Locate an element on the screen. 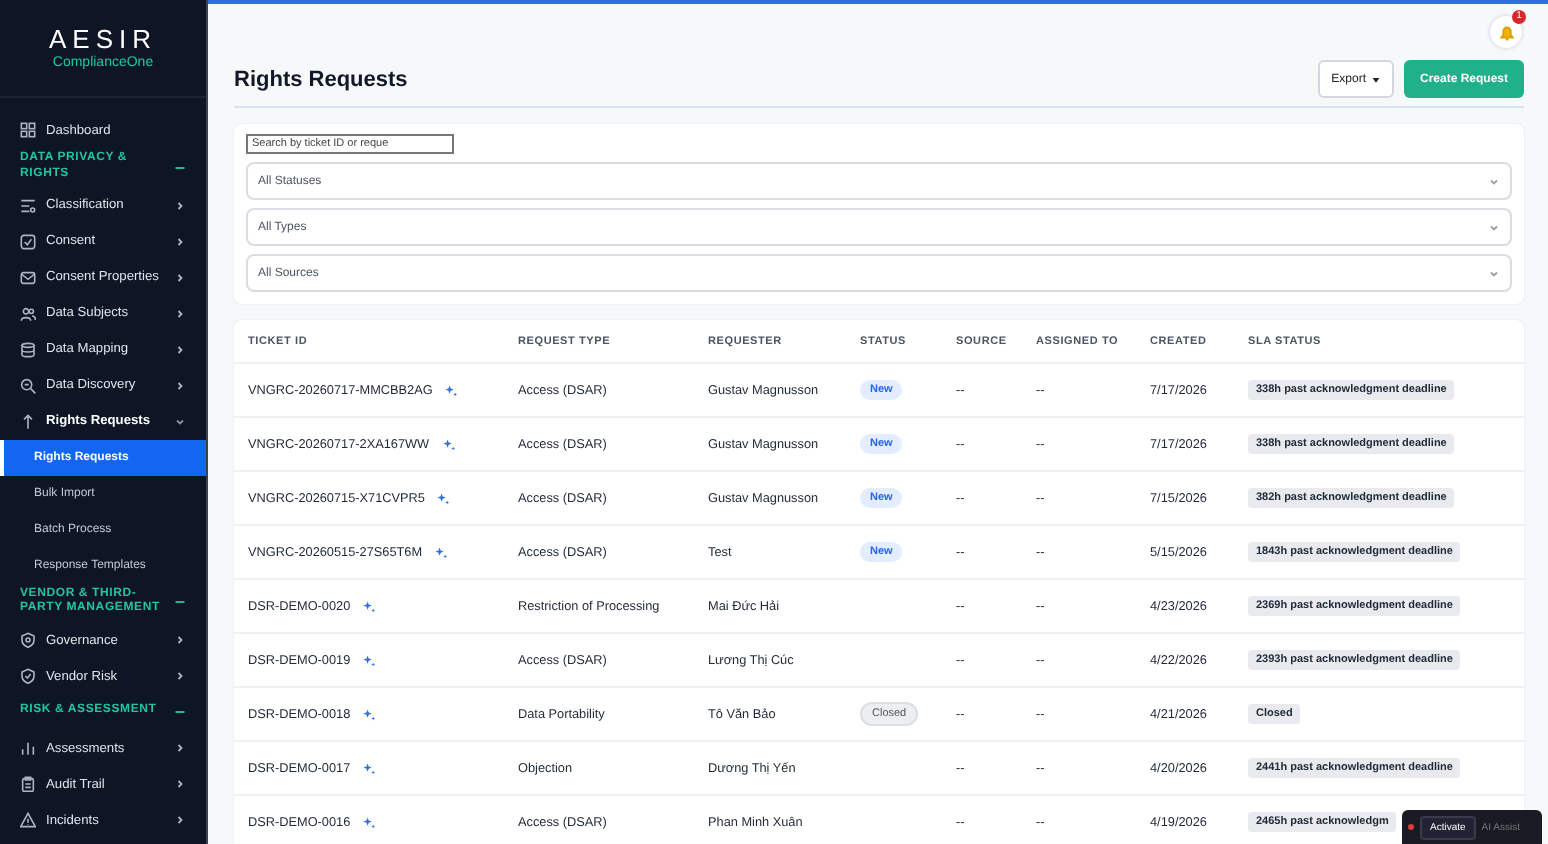  bell-icon is located at coordinates (1506, 32).